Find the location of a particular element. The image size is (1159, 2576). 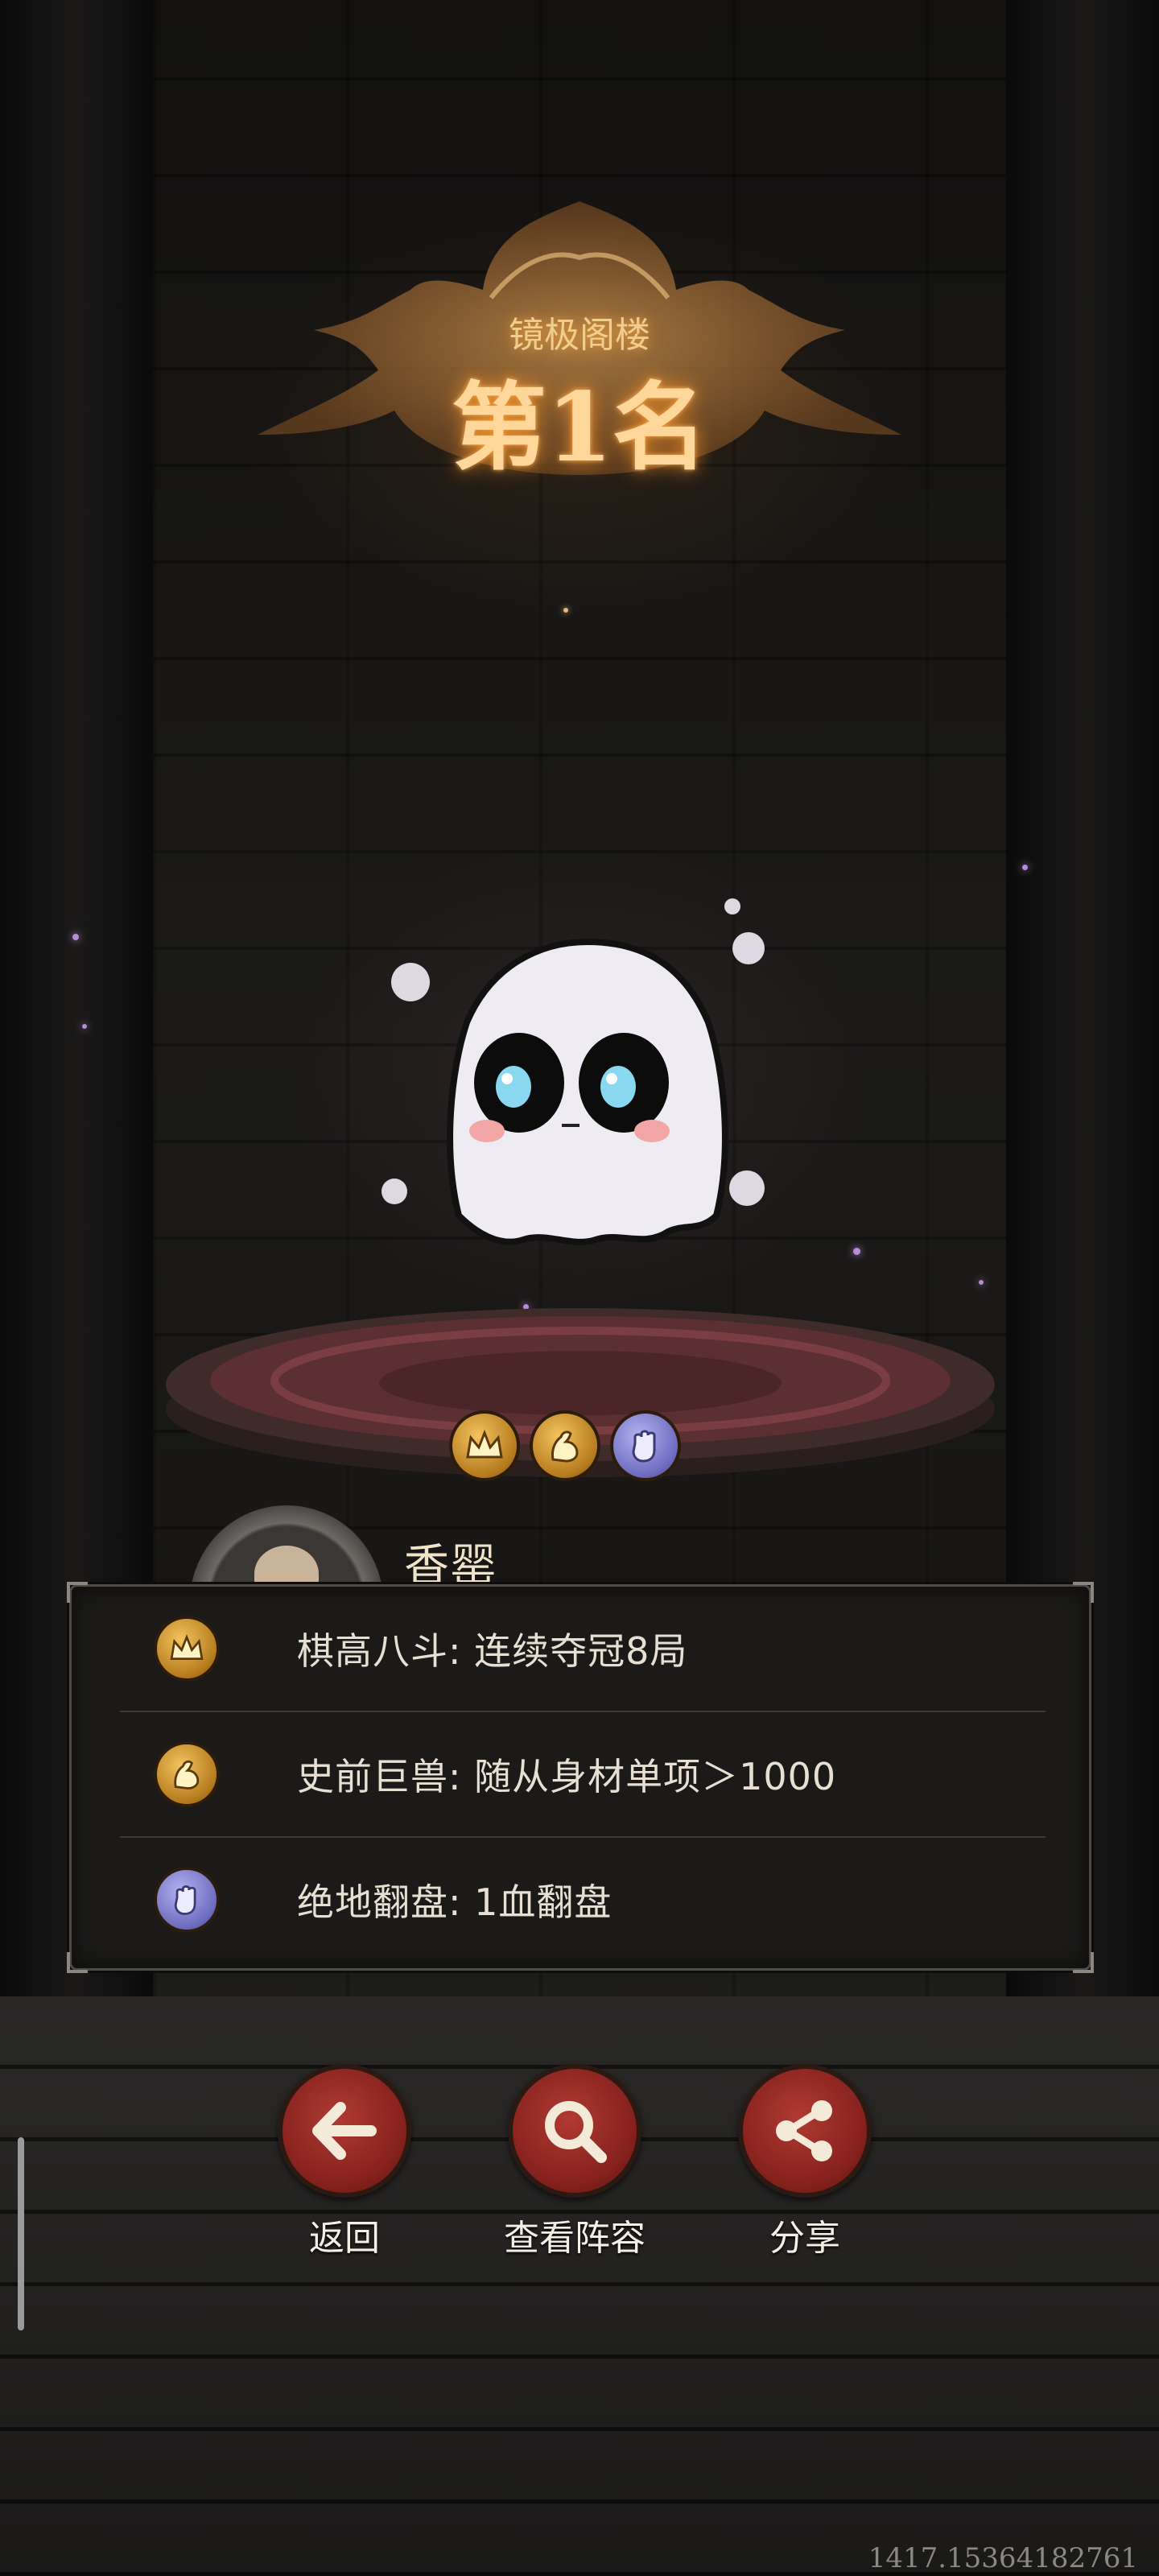

back-button: 返回 is located at coordinates (344, 2162).